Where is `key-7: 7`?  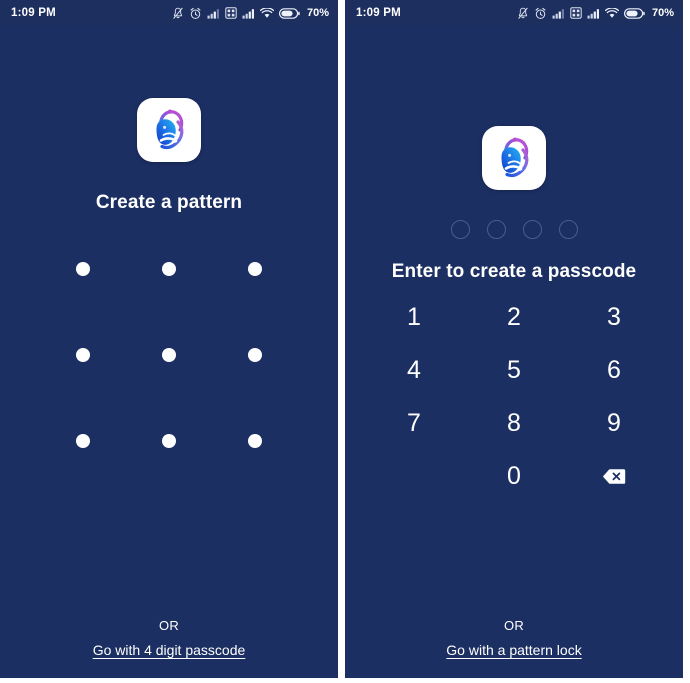 key-7: 7 is located at coordinates (414, 423).